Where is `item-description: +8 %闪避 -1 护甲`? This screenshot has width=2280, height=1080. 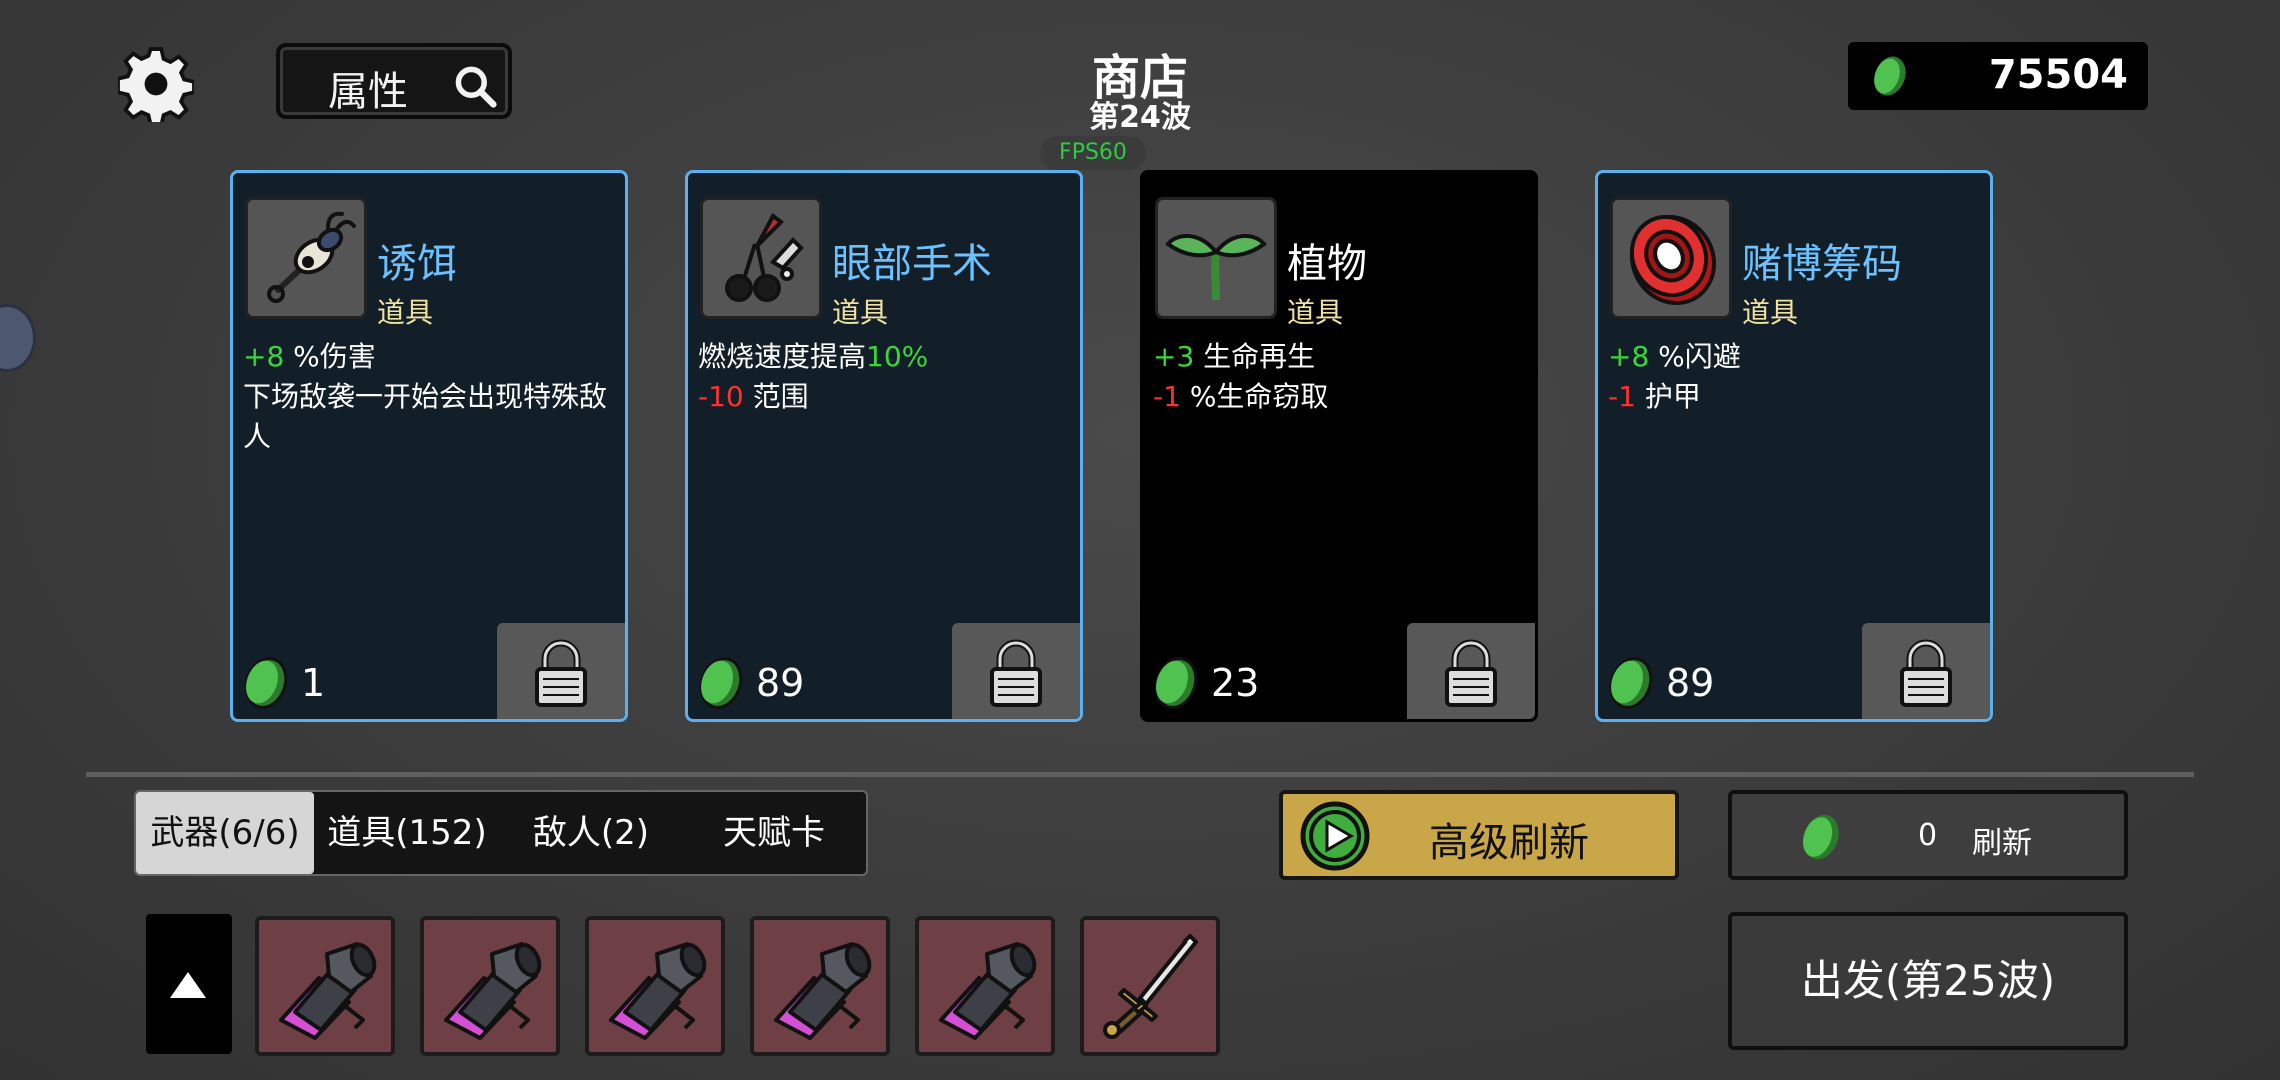 item-description: +8 %闪避 -1 护甲 is located at coordinates (1794, 377).